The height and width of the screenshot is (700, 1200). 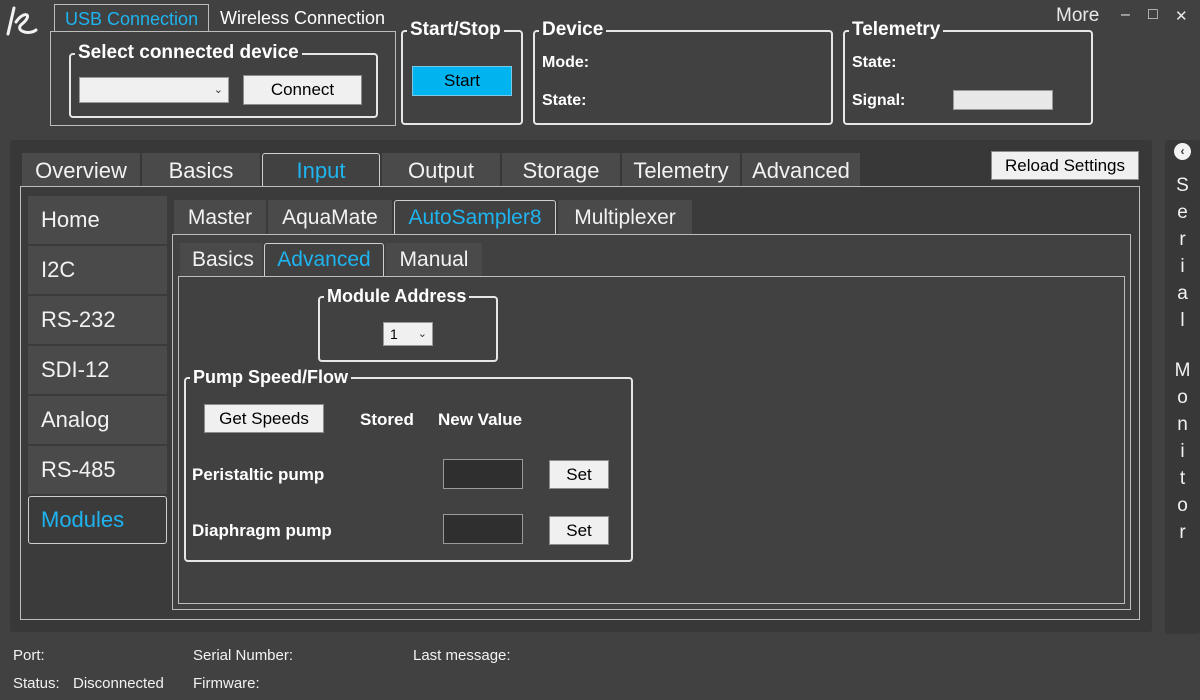 What do you see at coordinates (97, 220) in the screenshot?
I see `sidebar-item-home: Home` at bounding box center [97, 220].